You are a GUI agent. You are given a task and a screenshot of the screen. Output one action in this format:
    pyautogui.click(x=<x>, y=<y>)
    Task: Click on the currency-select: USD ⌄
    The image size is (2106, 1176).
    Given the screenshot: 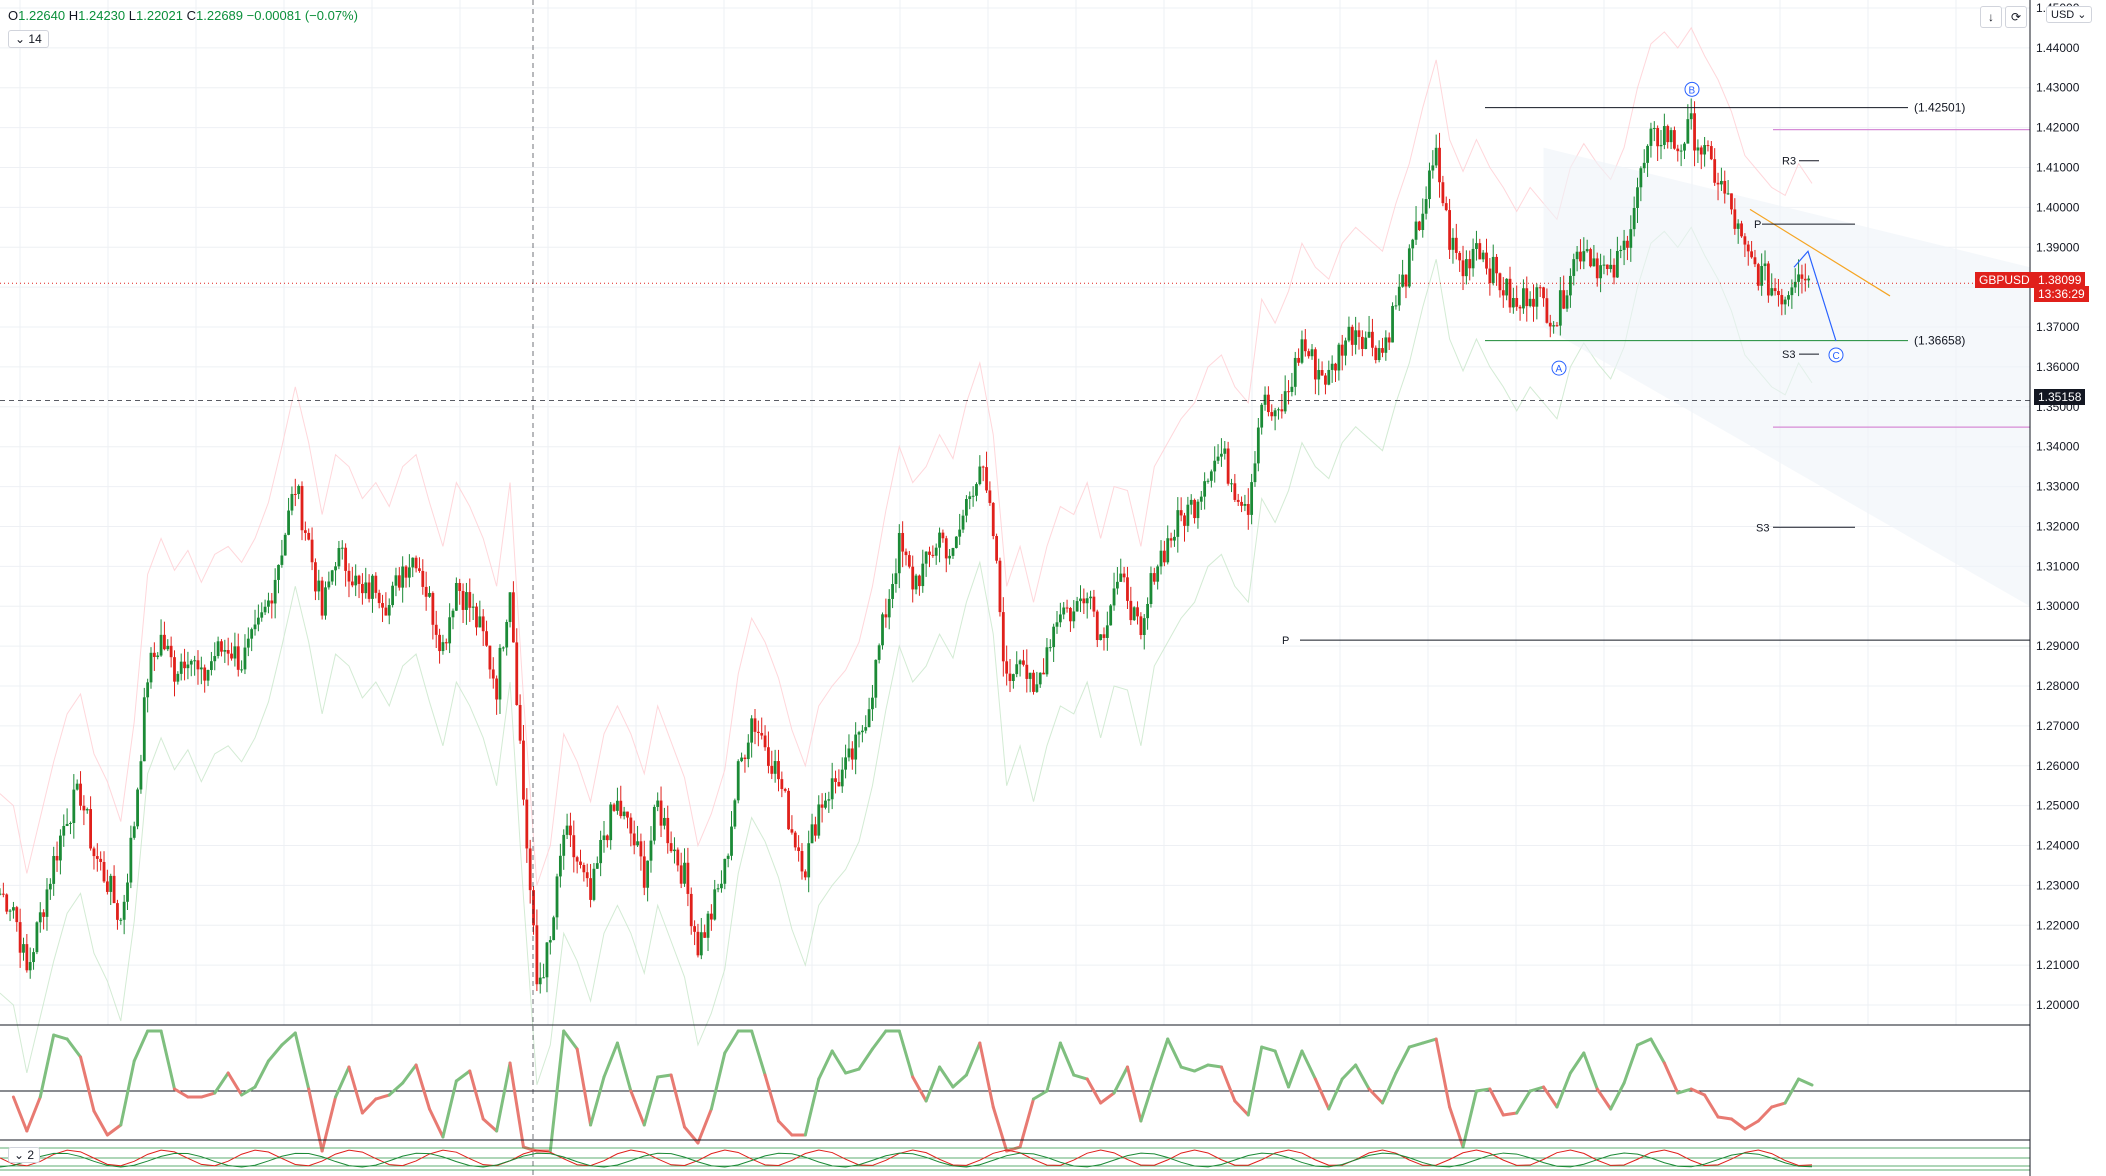 What is the action you would take?
    pyautogui.click(x=2069, y=14)
    